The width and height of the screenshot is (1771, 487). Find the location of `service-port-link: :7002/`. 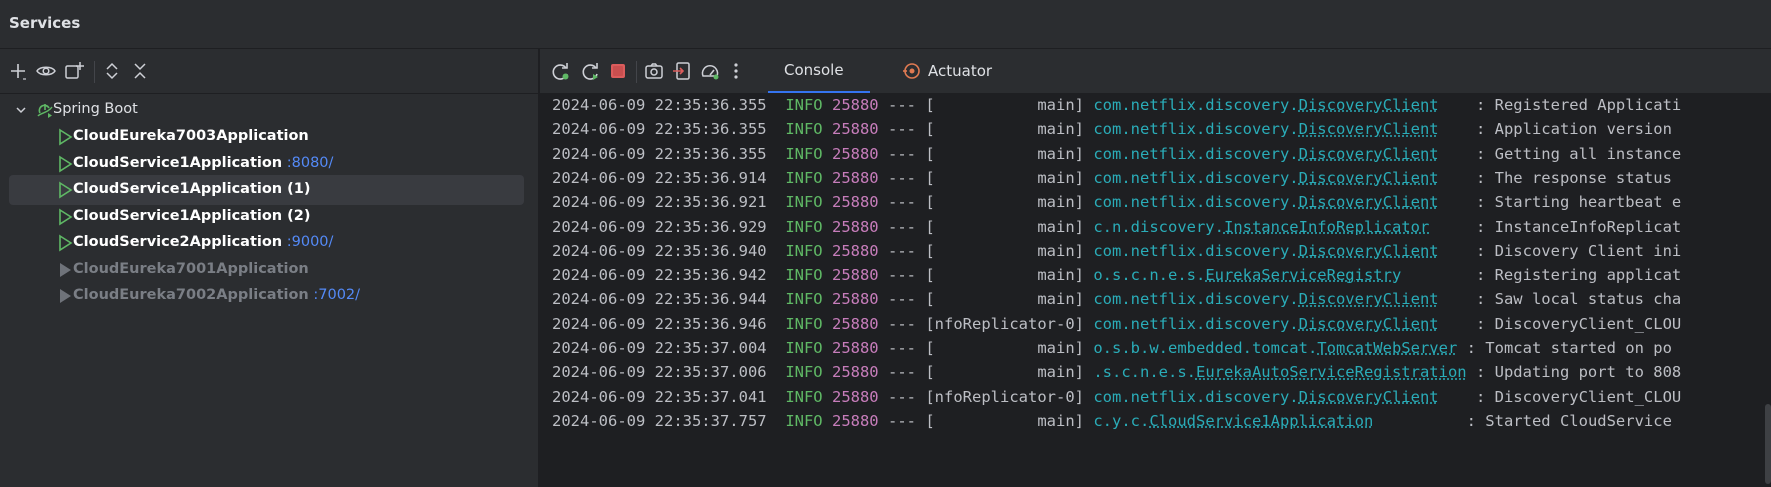

service-port-link: :7002/ is located at coordinates (334, 295).